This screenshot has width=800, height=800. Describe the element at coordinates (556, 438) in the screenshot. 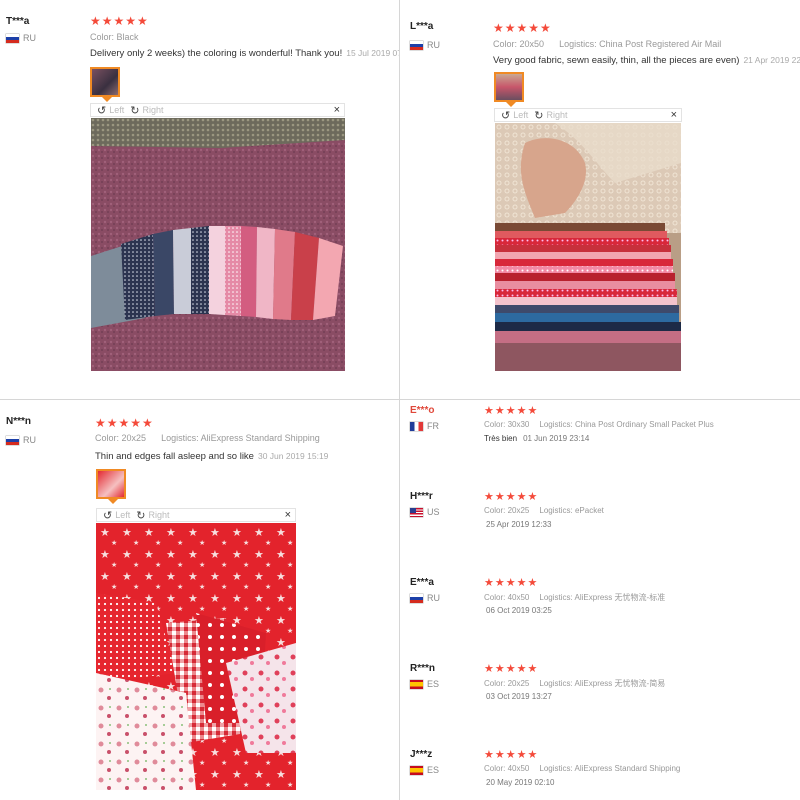

I see `review-date: 01 Jun 2019 23:14` at that location.